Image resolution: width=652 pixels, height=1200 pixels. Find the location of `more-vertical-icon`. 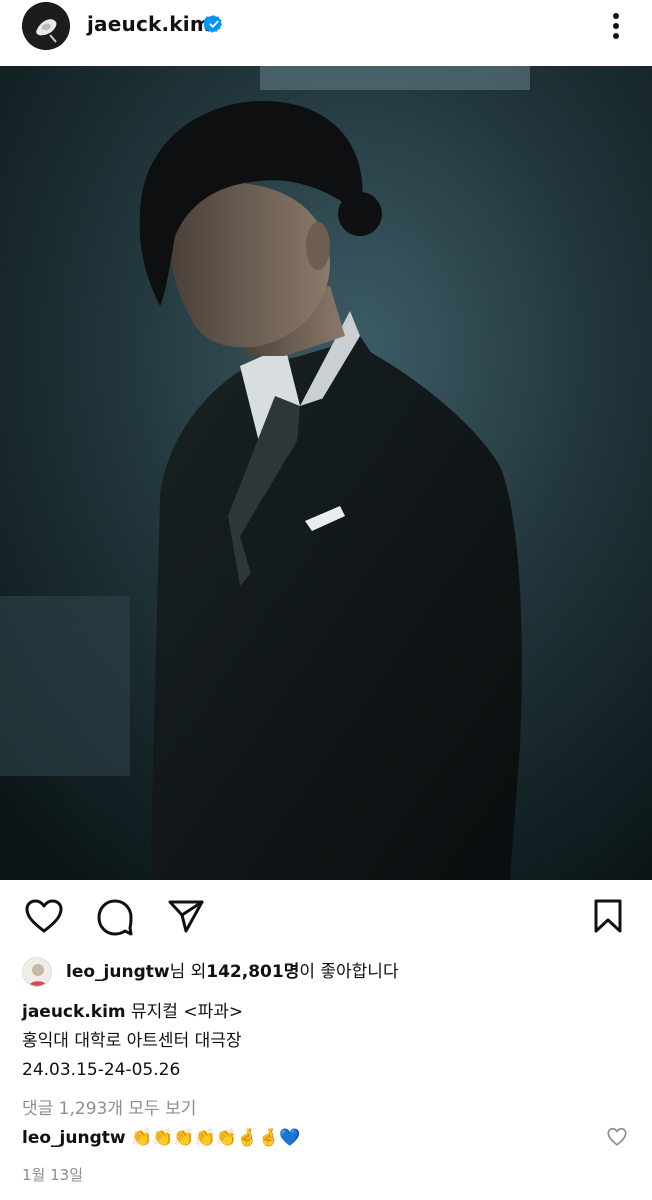

more-vertical-icon is located at coordinates (616, 26).